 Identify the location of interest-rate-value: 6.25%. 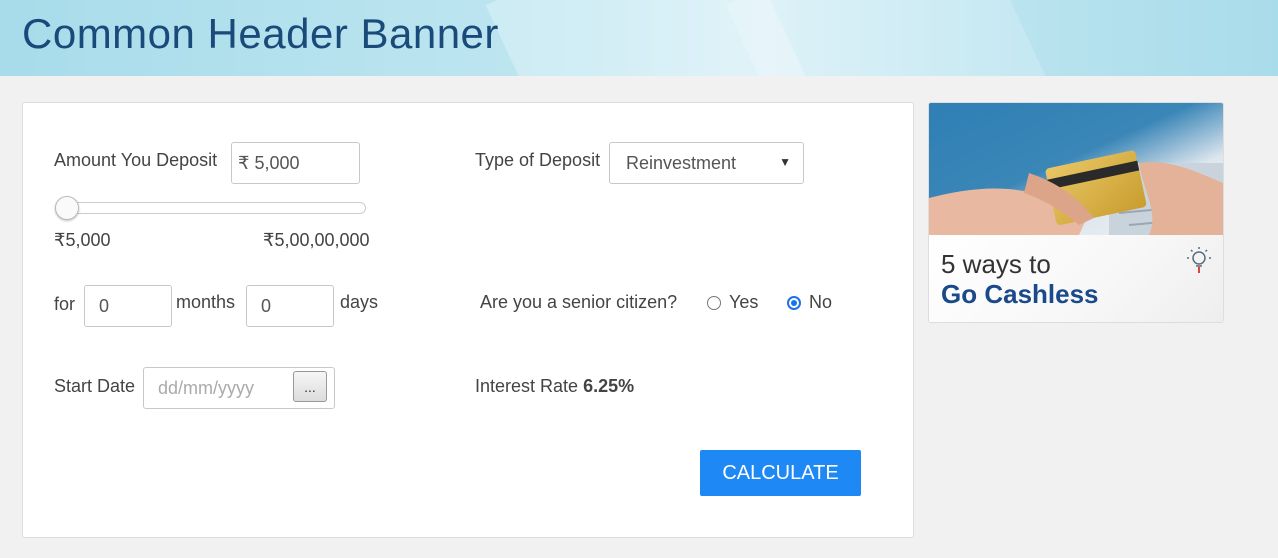
(609, 386).